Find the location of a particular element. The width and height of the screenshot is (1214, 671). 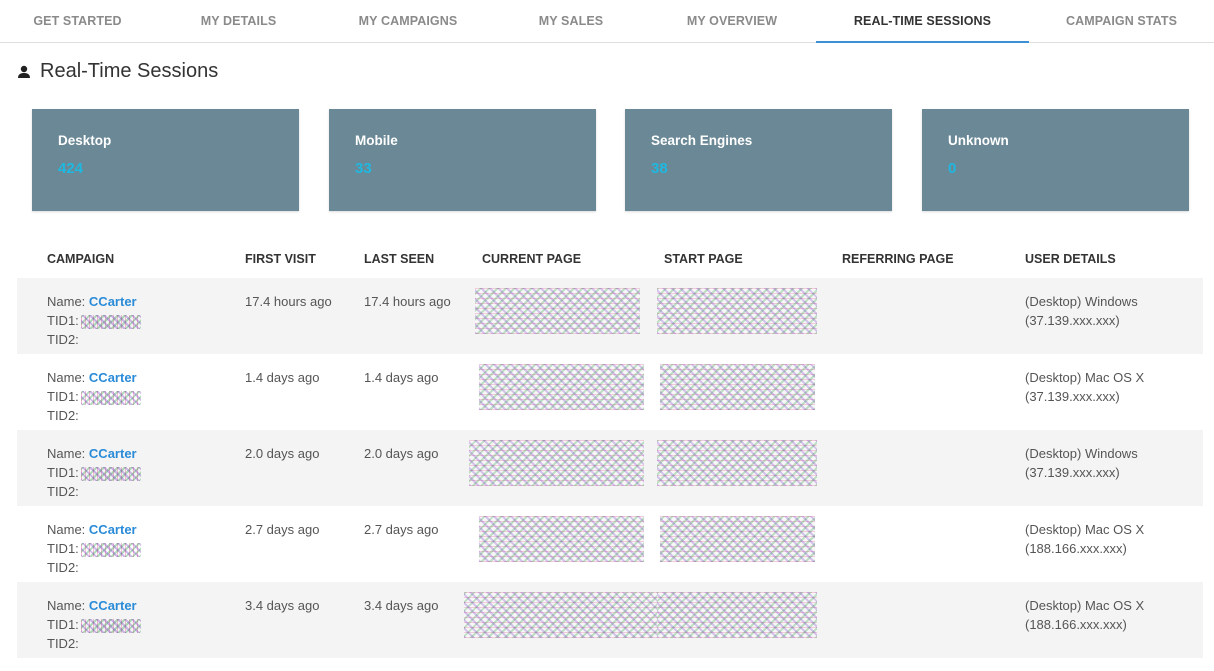

stat-label: Search Engines is located at coordinates (702, 140).